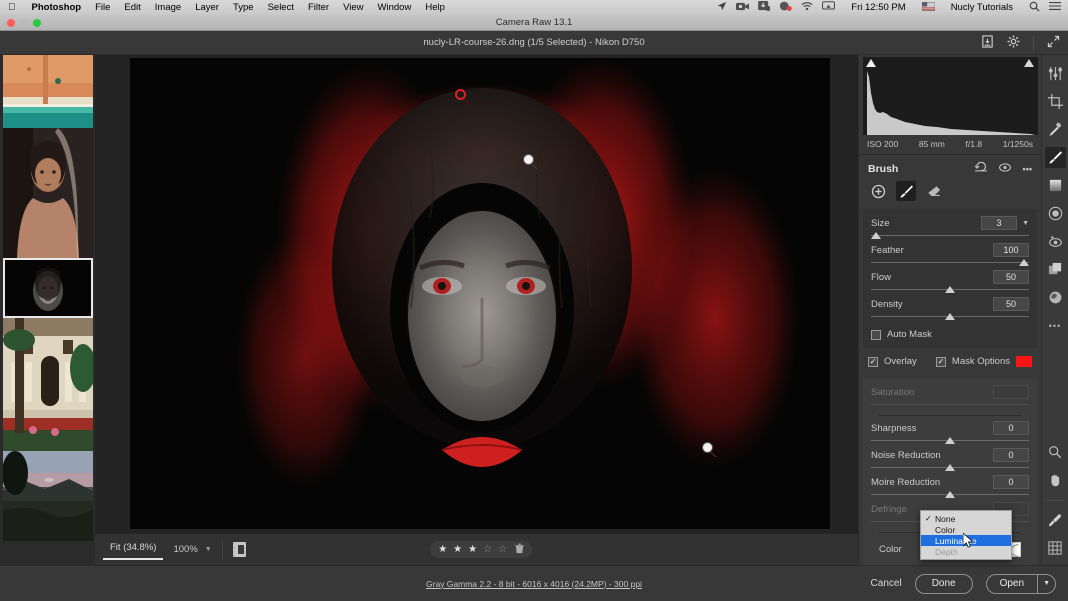 The width and height of the screenshot is (1068, 601). I want to click on search-icon, so click(1034, 8).